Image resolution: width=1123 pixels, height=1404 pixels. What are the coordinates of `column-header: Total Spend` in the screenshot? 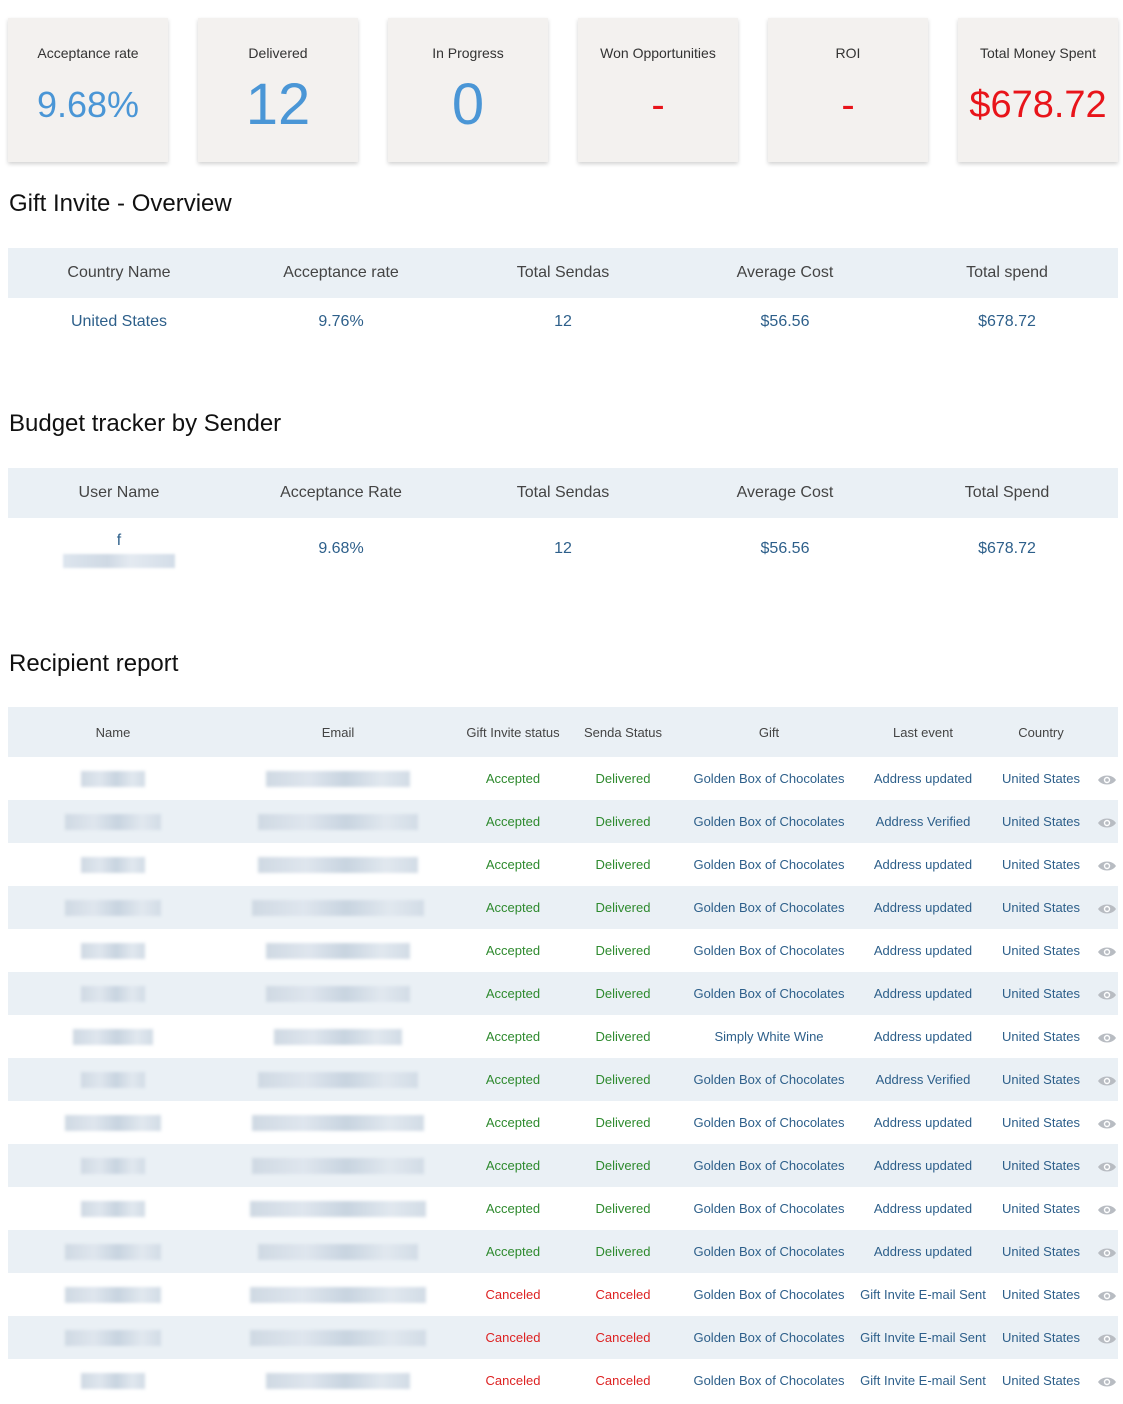 It's located at (1007, 493).